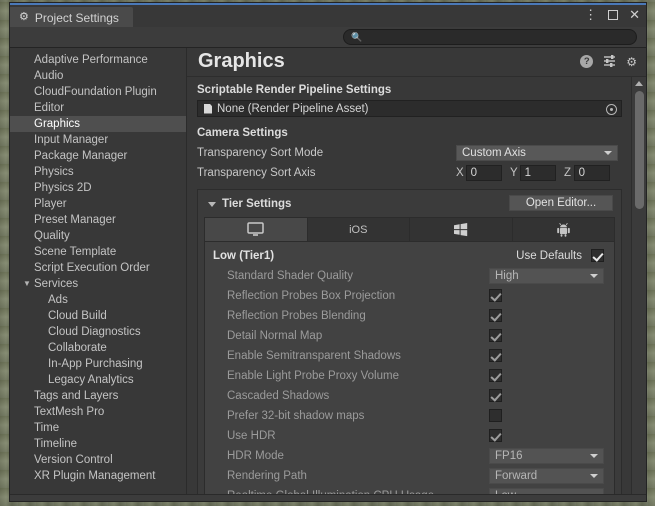 The image size is (655, 506). I want to click on search-icon: 🔍, so click(357, 36).